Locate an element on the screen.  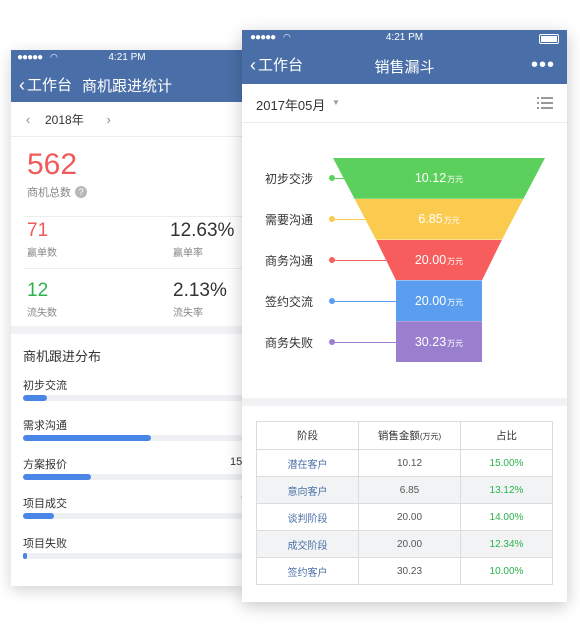
total-opportunities-value: 562 is located at coordinates (52, 164).